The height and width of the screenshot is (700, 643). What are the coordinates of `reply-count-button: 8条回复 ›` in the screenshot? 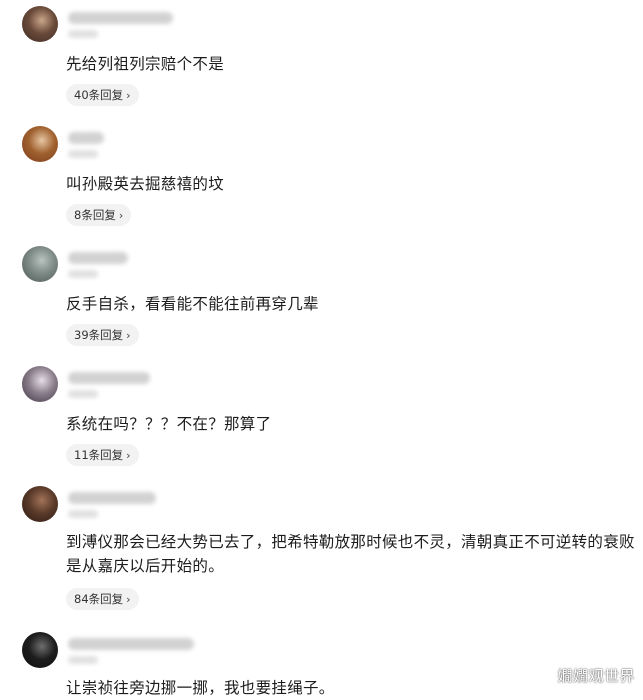 It's located at (99, 215).